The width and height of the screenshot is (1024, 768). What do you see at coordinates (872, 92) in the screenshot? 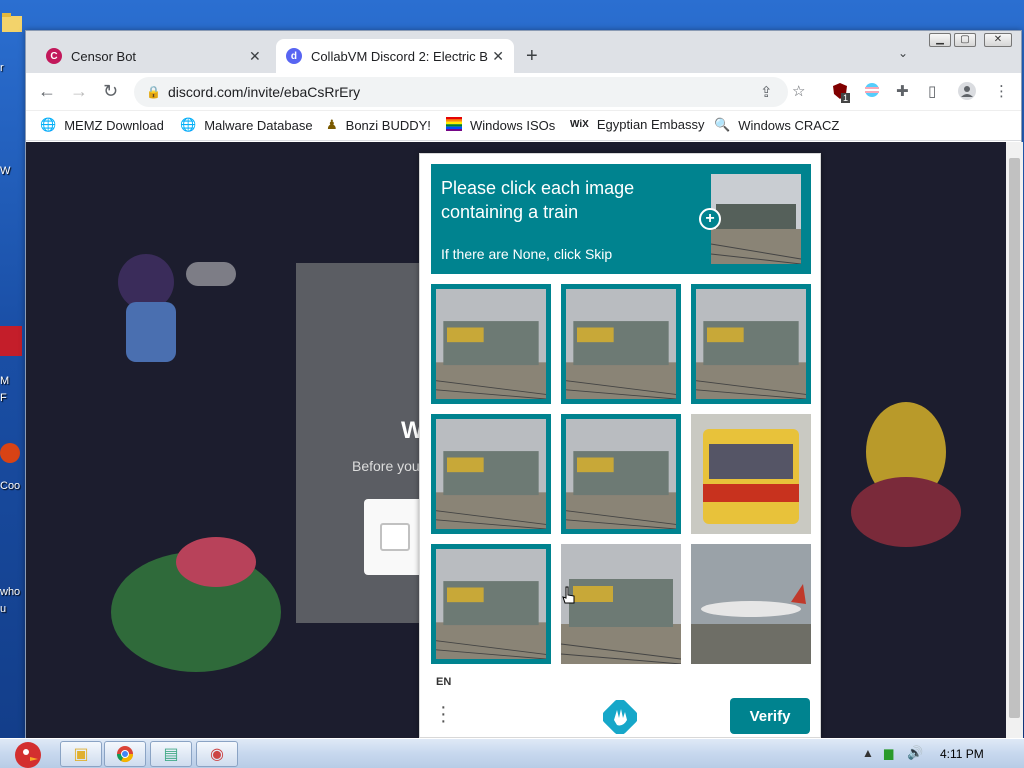
I see `trans-flag-extension-icon` at bounding box center [872, 92].